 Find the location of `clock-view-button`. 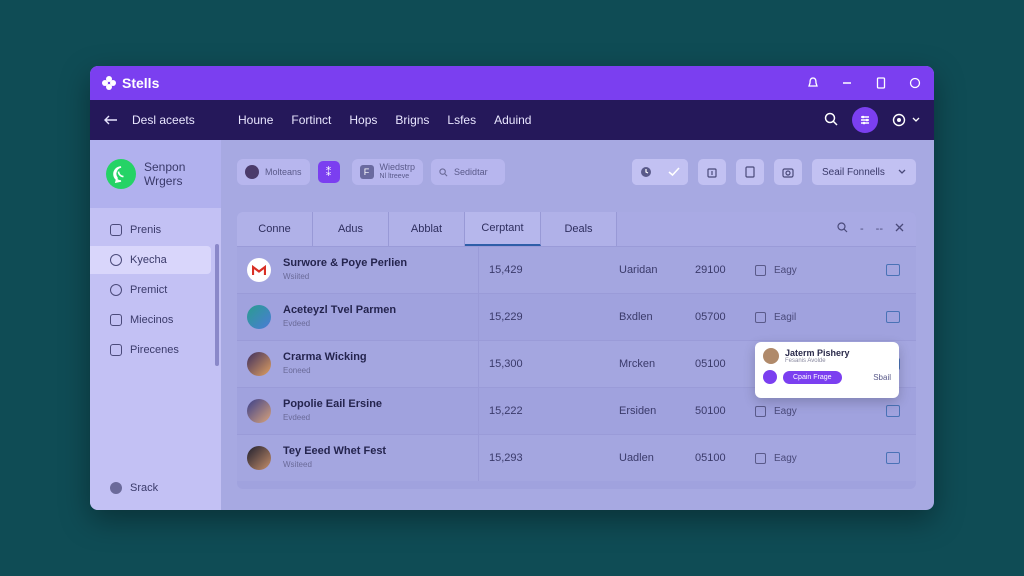

clock-view-button is located at coordinates (646, 172).